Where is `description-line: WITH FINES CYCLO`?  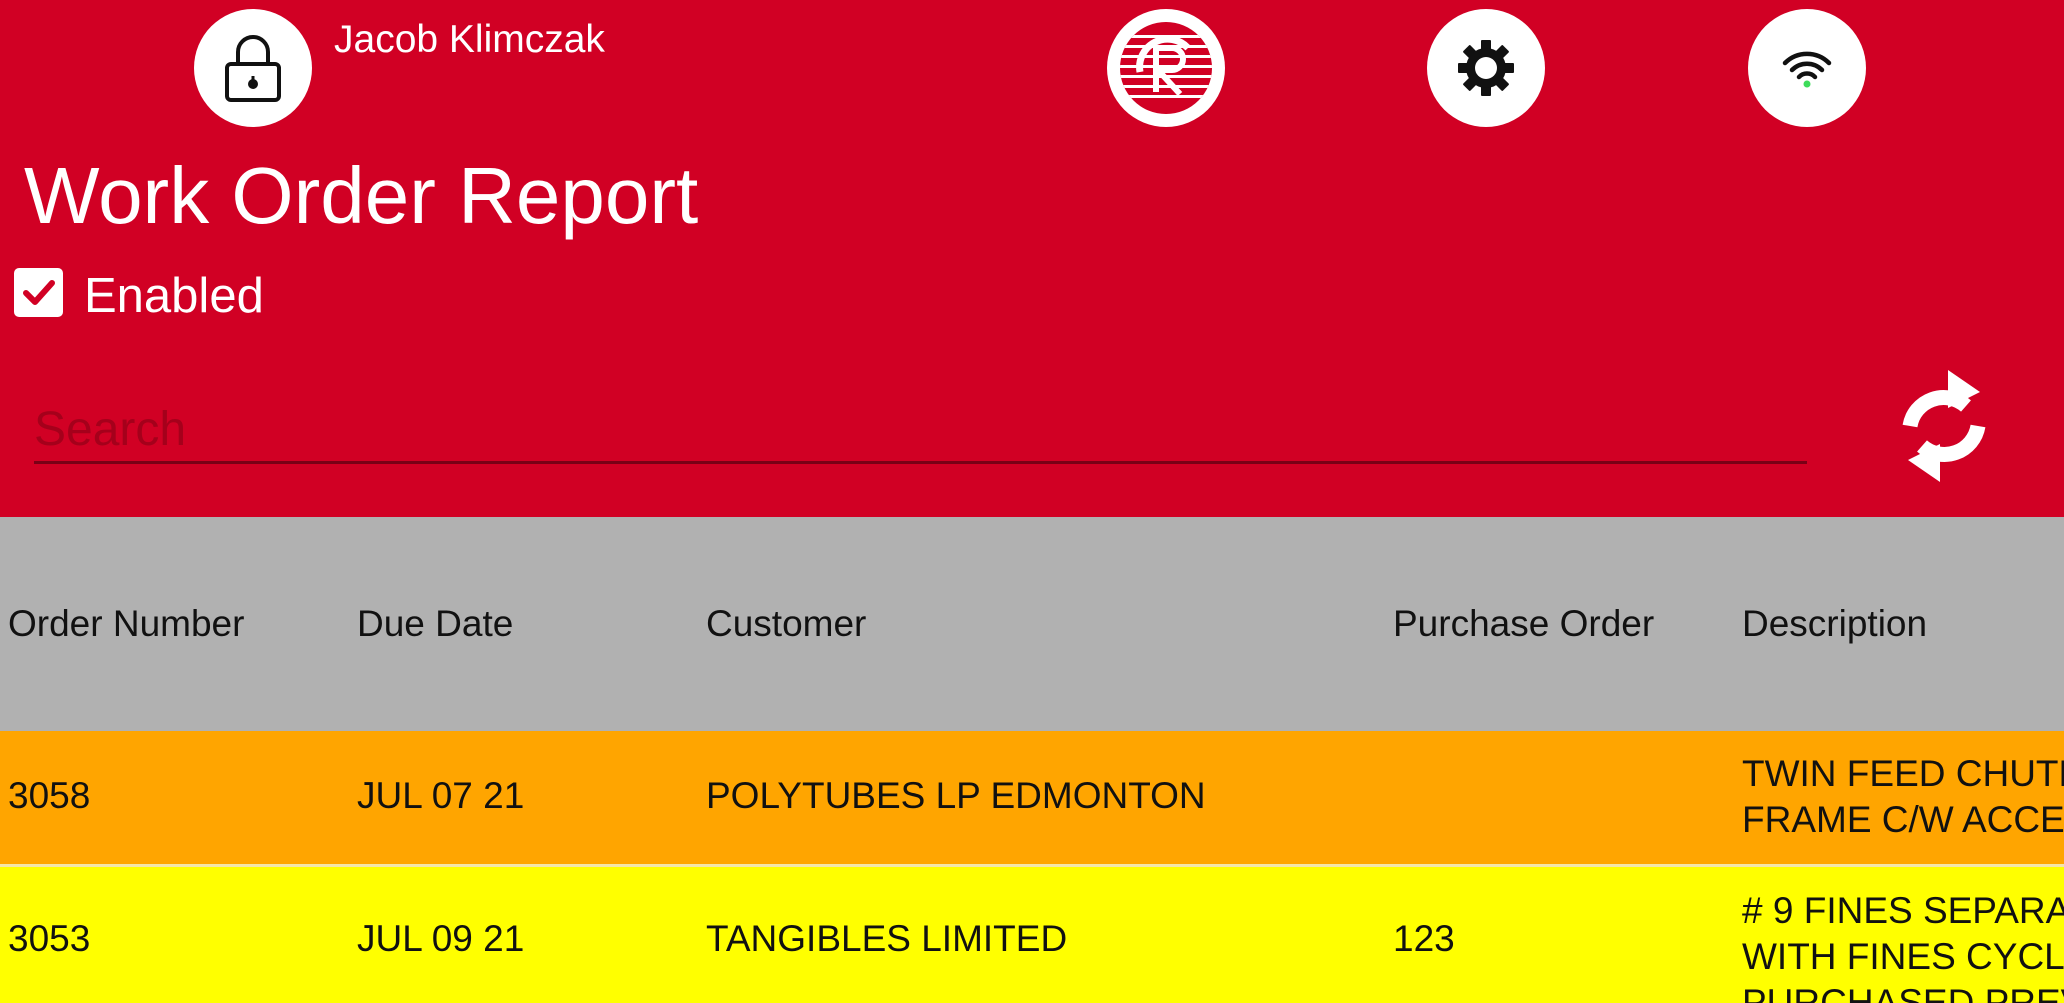 description-line: WITH FINES CYCLO is located at coordinates (1903, 956).